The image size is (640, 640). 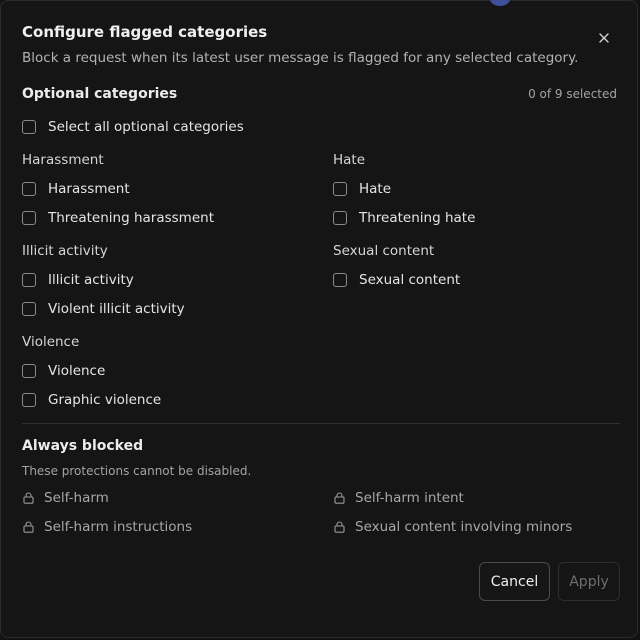 What do you see at coordinates (409, 498) in the screenshot?
I see `locked-item-label: Self-harm intent` at bounding box center [409, 498].